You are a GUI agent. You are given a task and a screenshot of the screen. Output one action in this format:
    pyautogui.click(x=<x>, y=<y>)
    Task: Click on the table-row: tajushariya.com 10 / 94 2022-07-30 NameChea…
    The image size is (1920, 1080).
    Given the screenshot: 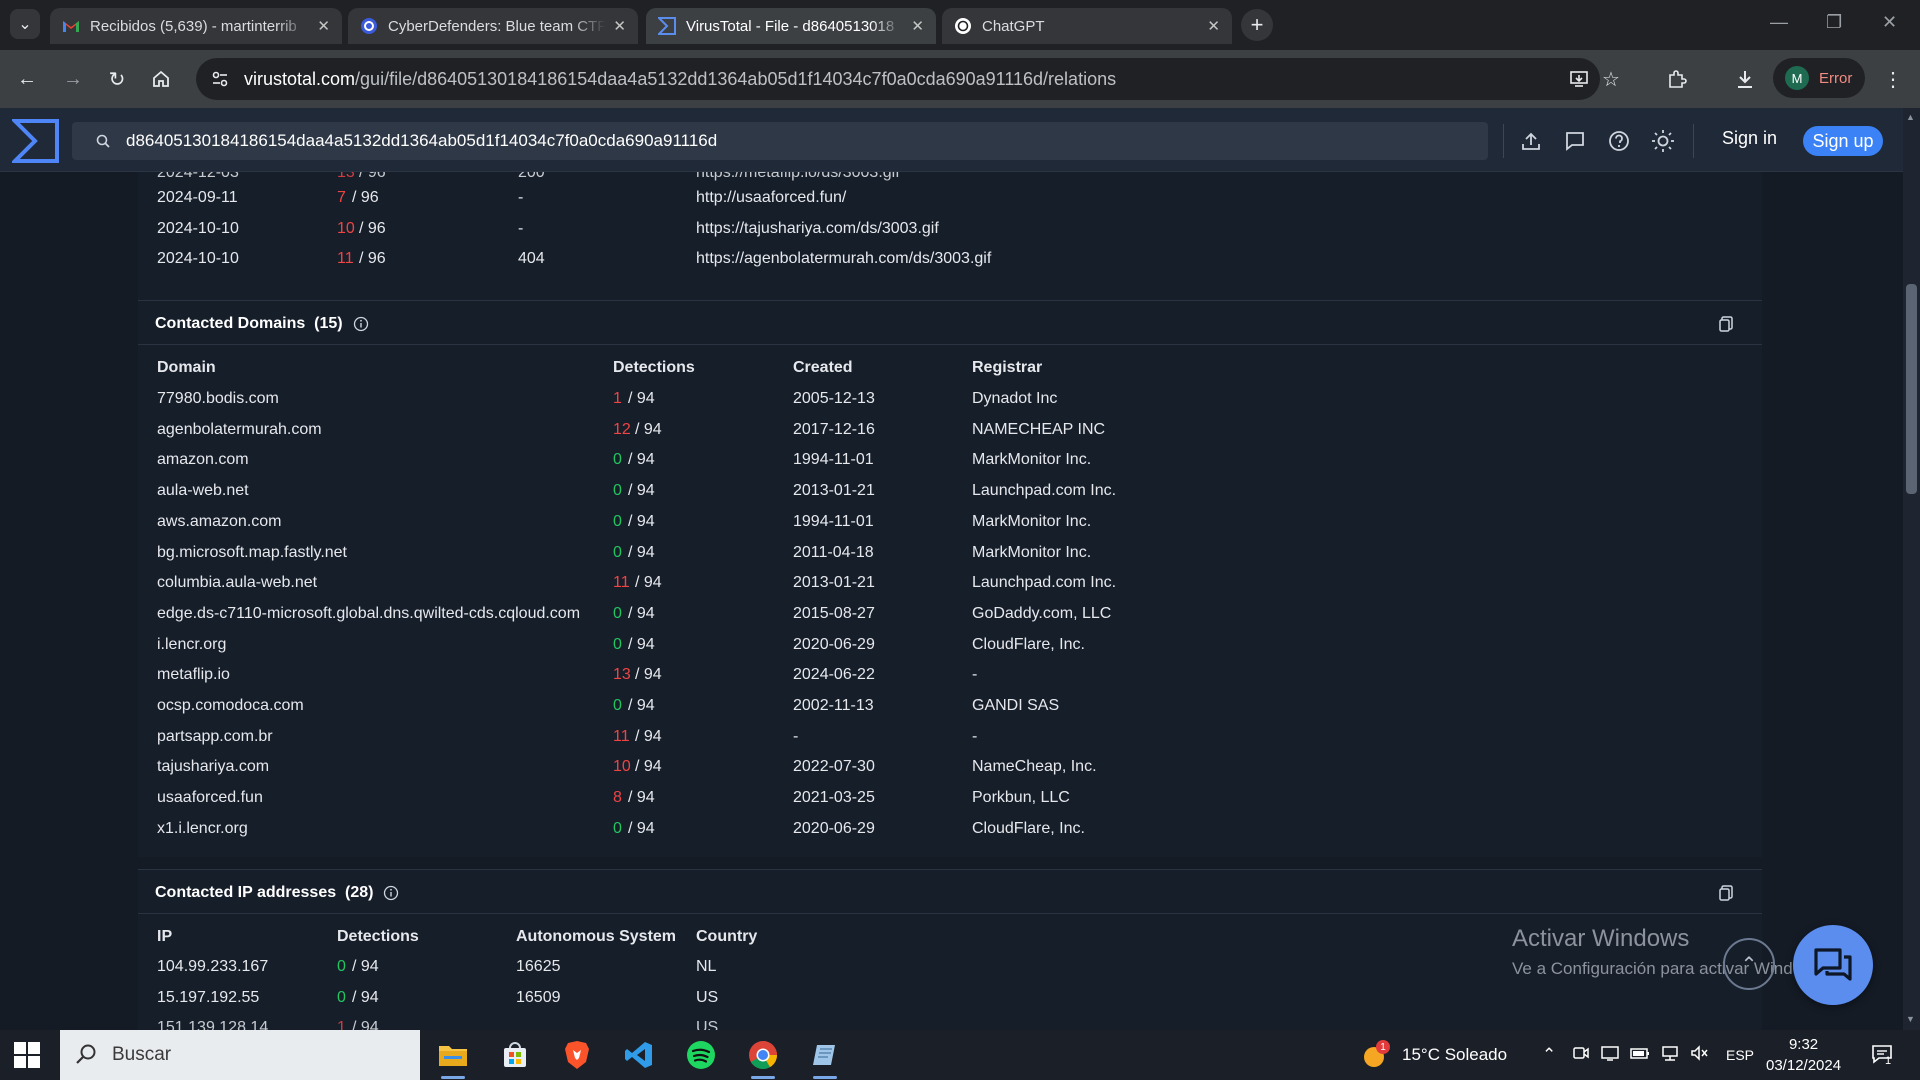 What is the action you would take?
    pyautogui.click(x=600, y=767)
    